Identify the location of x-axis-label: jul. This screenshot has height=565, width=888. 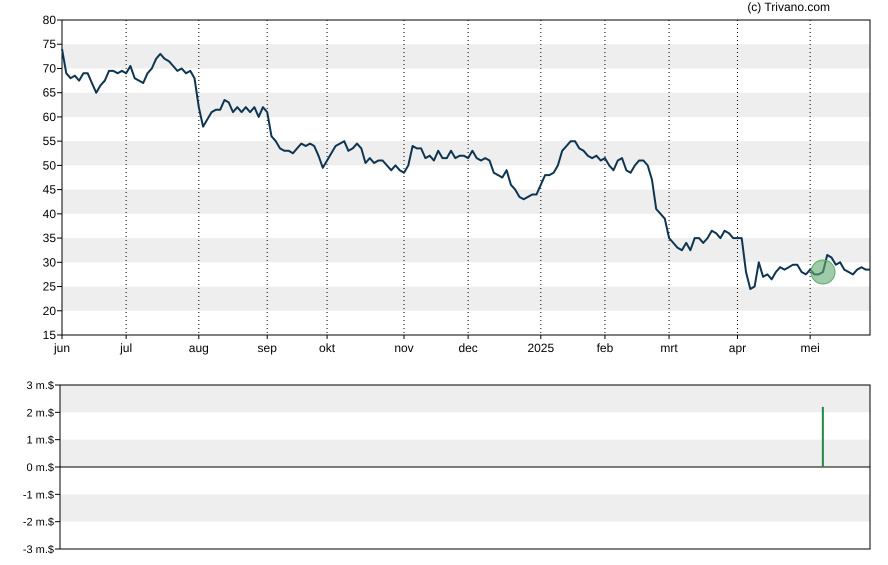
(126, 348).